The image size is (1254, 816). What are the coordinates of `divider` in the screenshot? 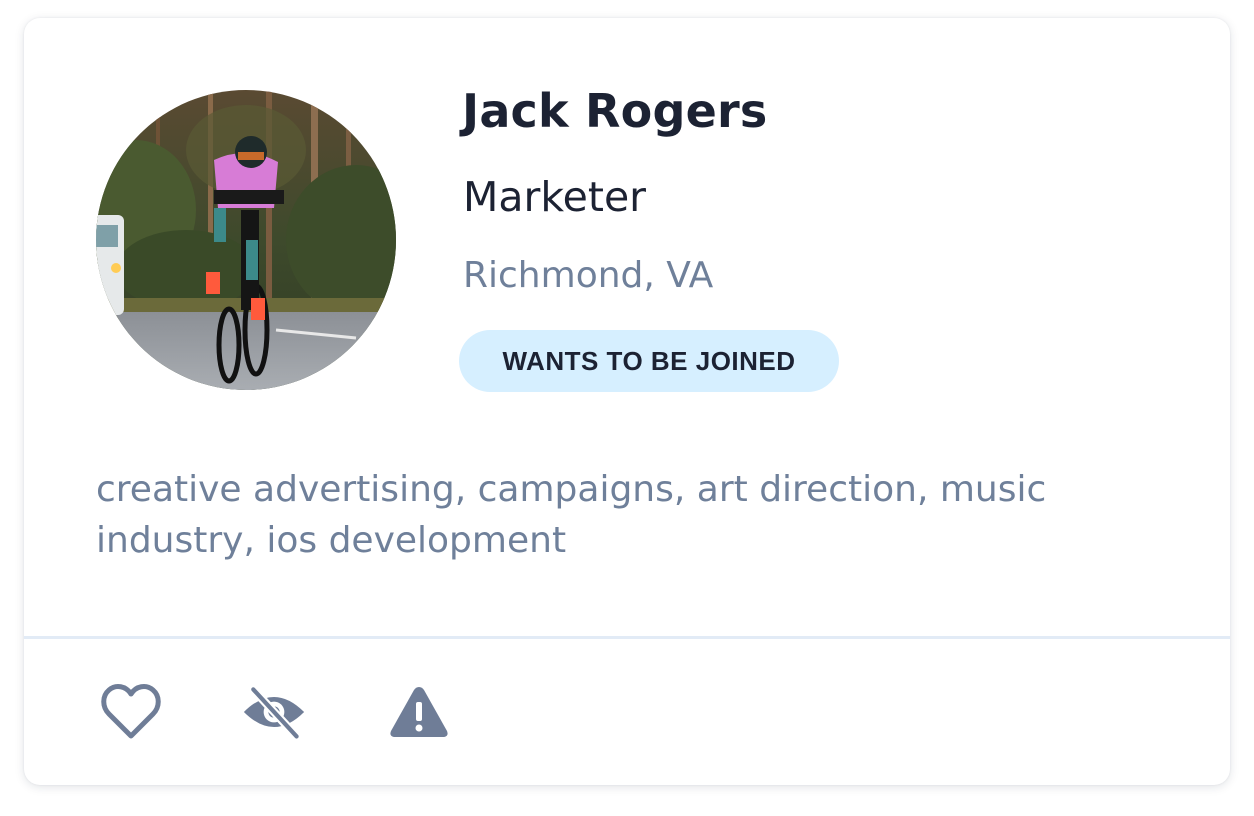 It's located at (627, 637).